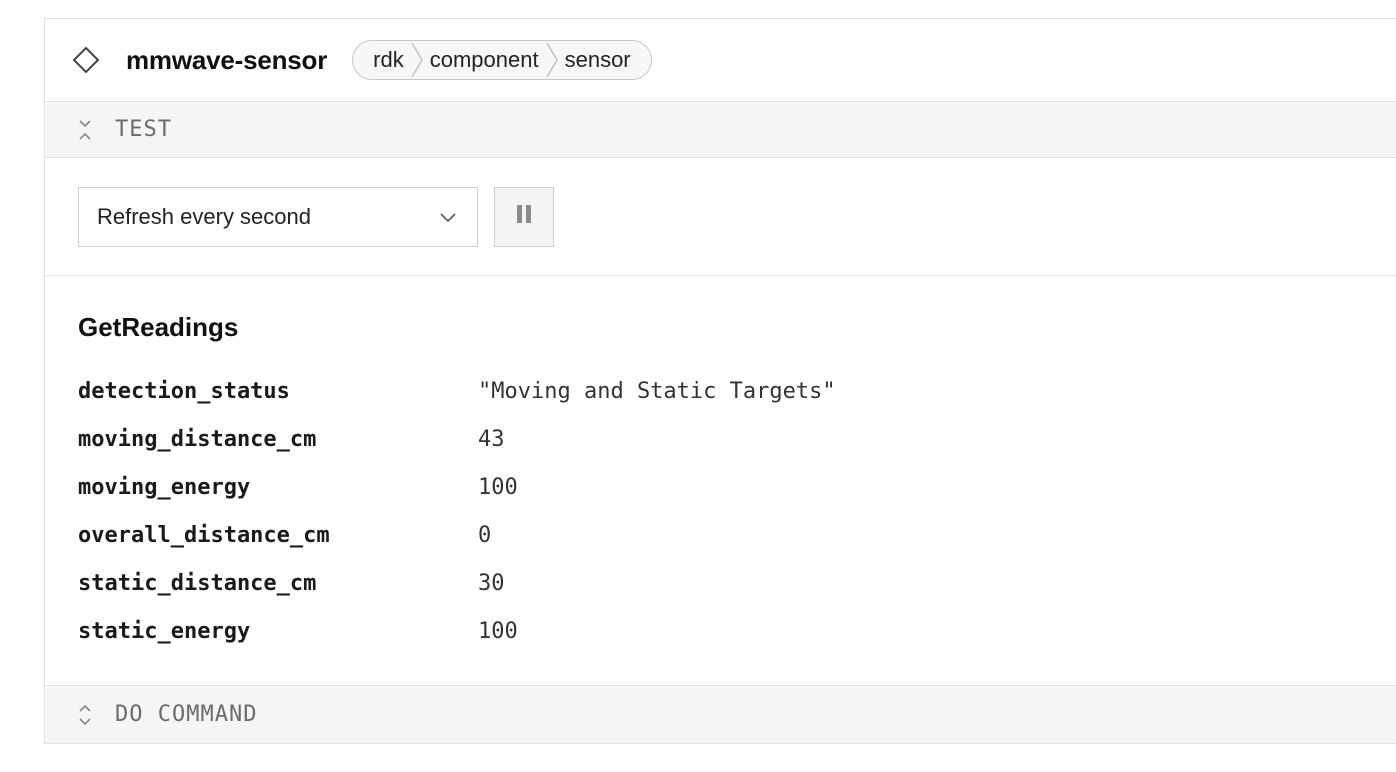  I want to click on reading-key: static_energy, so click(164, 631).